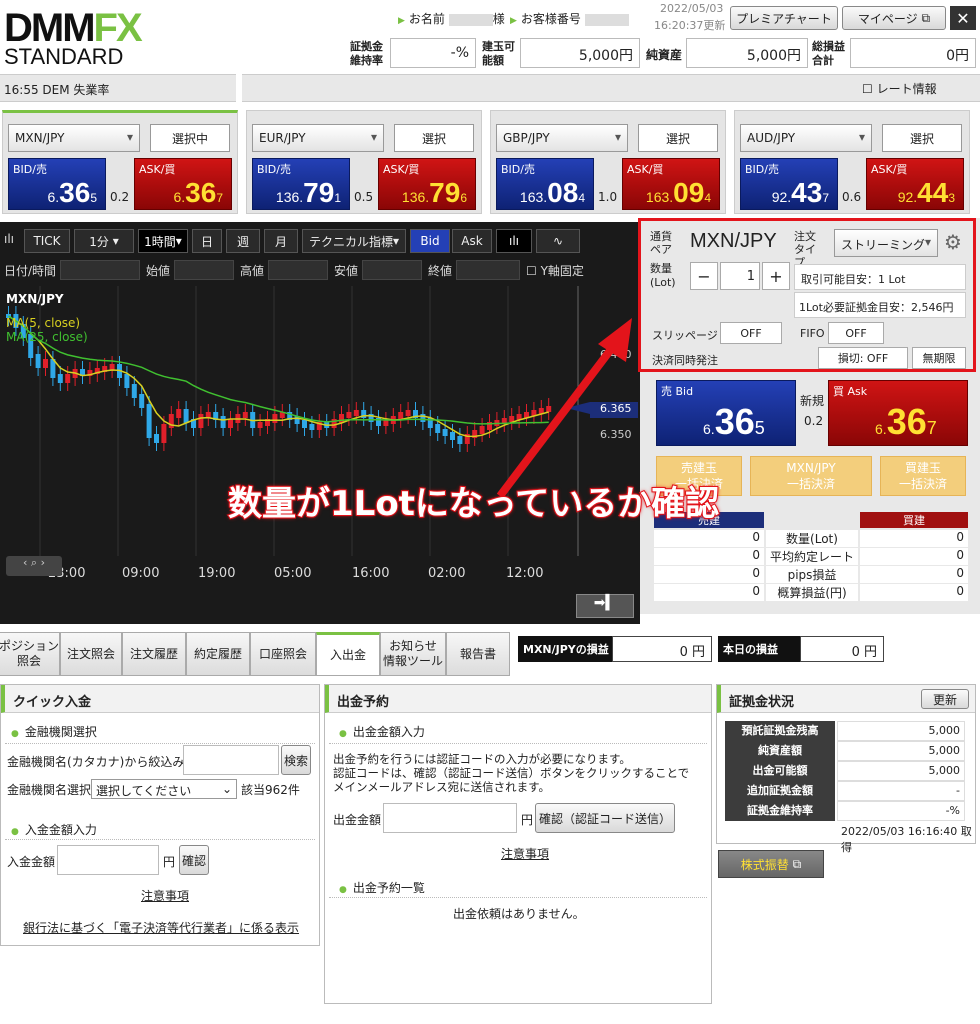 This screenshot has width=980, height=1024. What do you see at coordinates (709, 574) in the screenshot?
I see `sell-position-value: 0` at bounding box center [709, 574].